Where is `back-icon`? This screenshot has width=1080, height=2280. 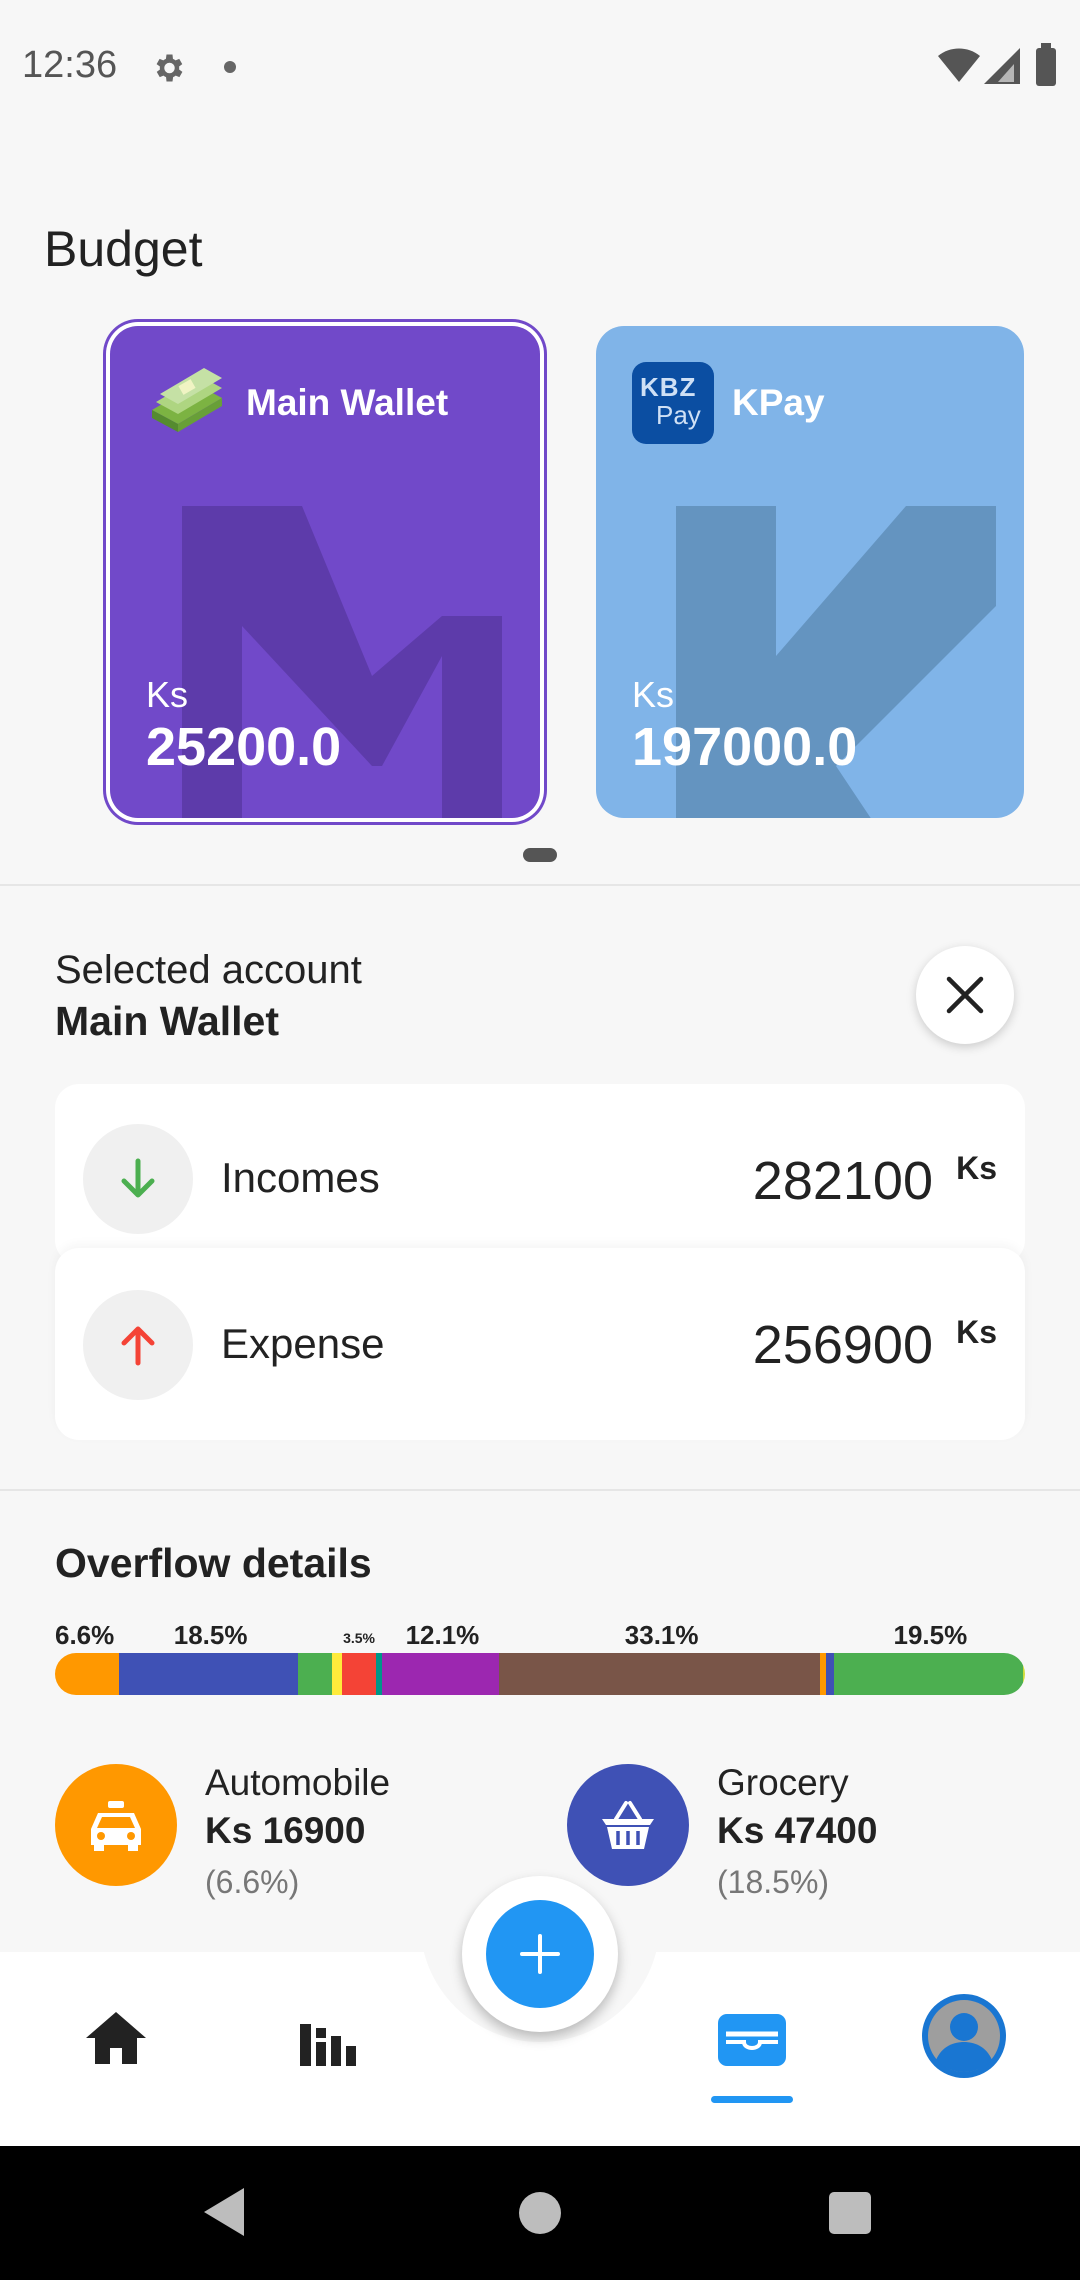 back-icon is located at coordinates (224, 2212).